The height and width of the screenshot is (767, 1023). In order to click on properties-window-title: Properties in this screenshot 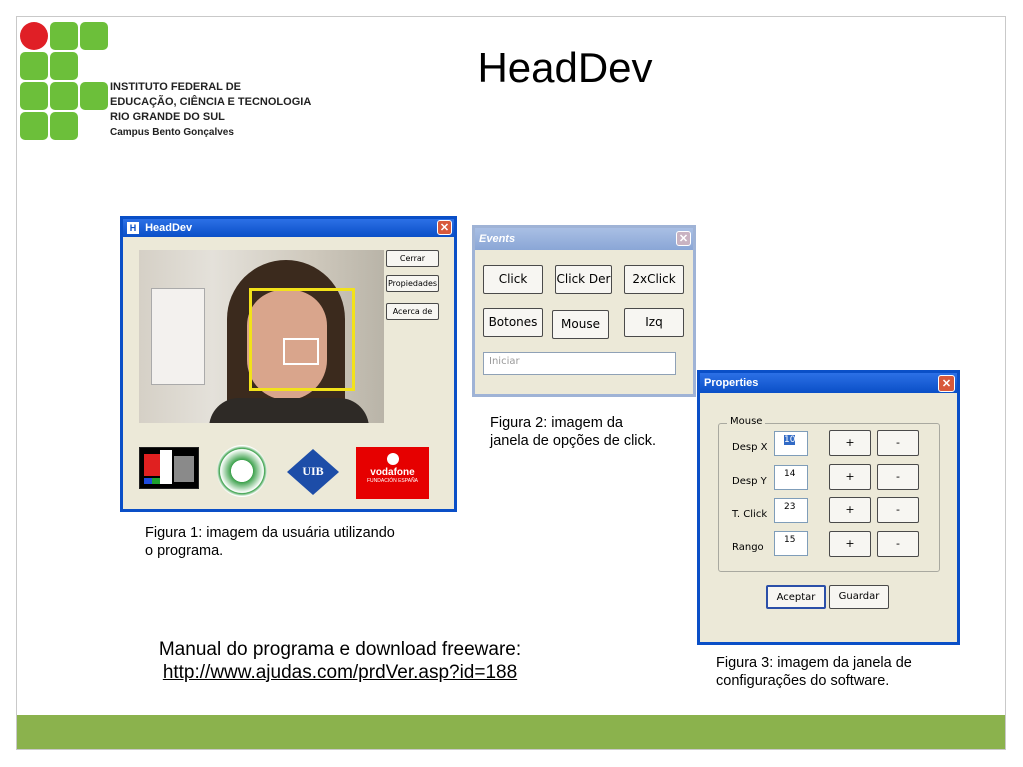, I will do `click(731, 383)`.